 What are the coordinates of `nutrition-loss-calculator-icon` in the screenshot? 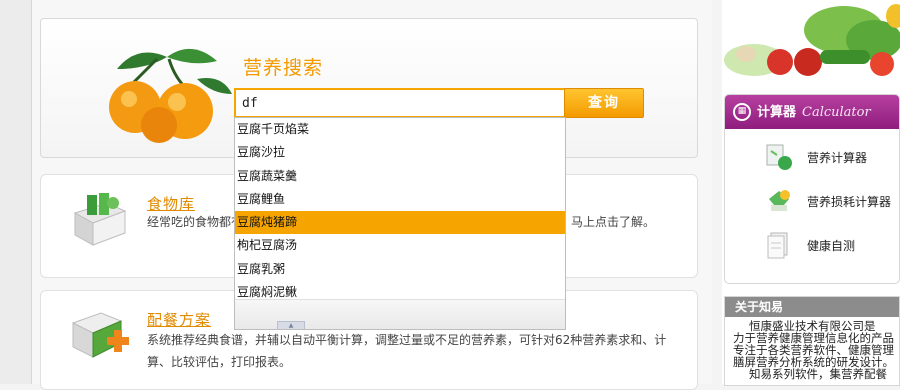 It's located at (779, 200).